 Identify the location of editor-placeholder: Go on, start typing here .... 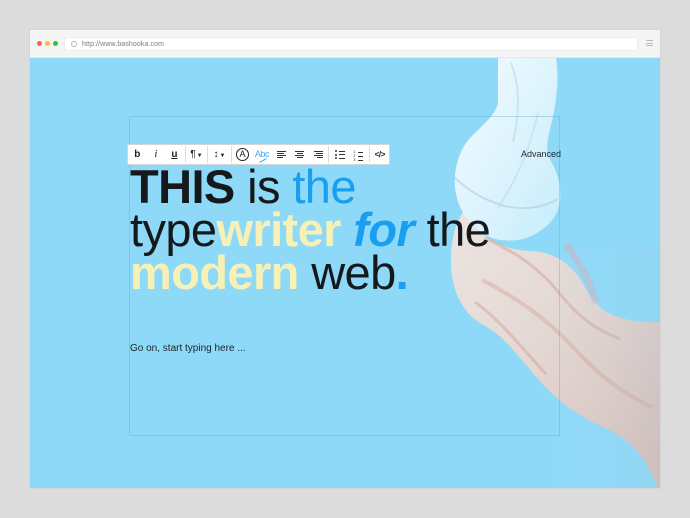
(188, 349).